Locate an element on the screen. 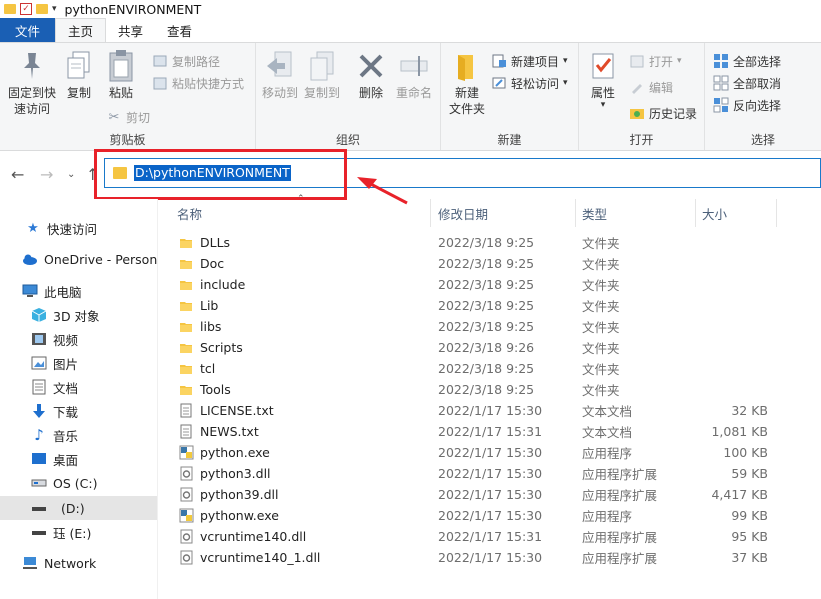  forward-arrow-icon: → is located at coordinates (46, 174).